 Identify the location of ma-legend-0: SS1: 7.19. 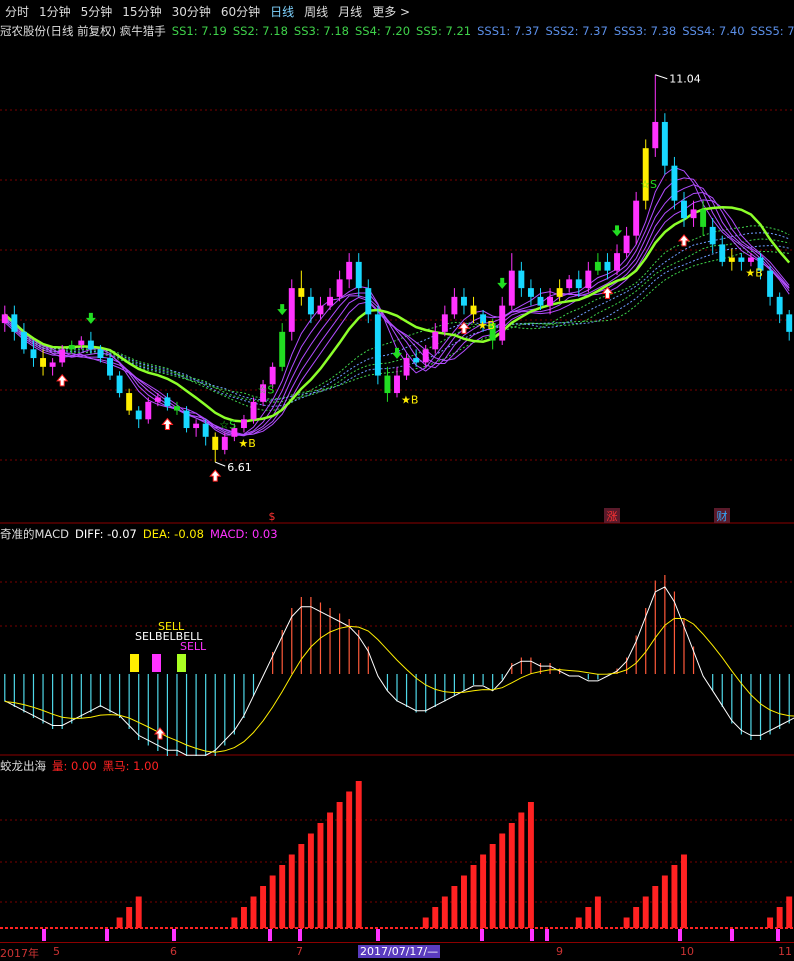
(199, 31).